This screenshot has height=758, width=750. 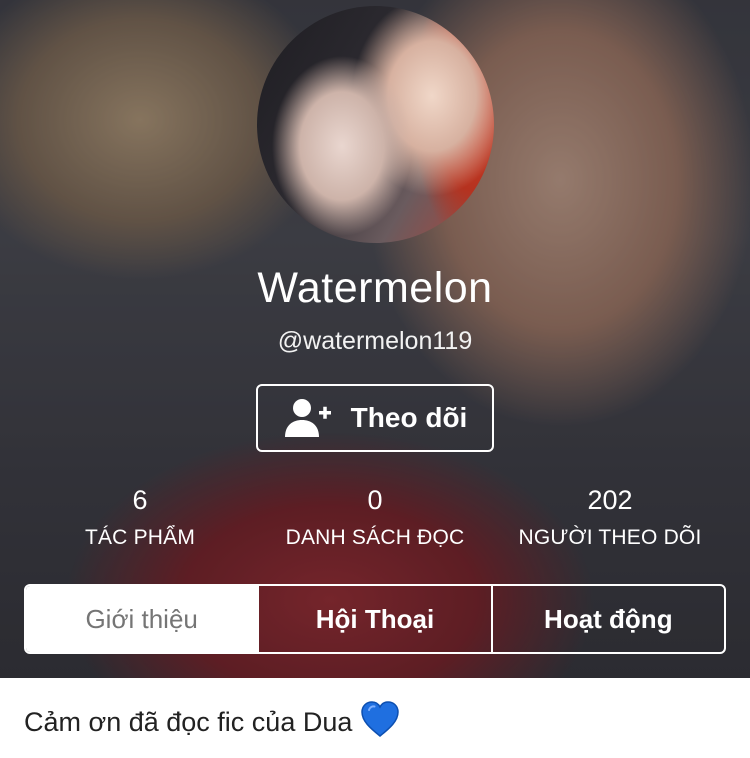 I want to click on stat-works-count: 6, so click(x=140, y=500).